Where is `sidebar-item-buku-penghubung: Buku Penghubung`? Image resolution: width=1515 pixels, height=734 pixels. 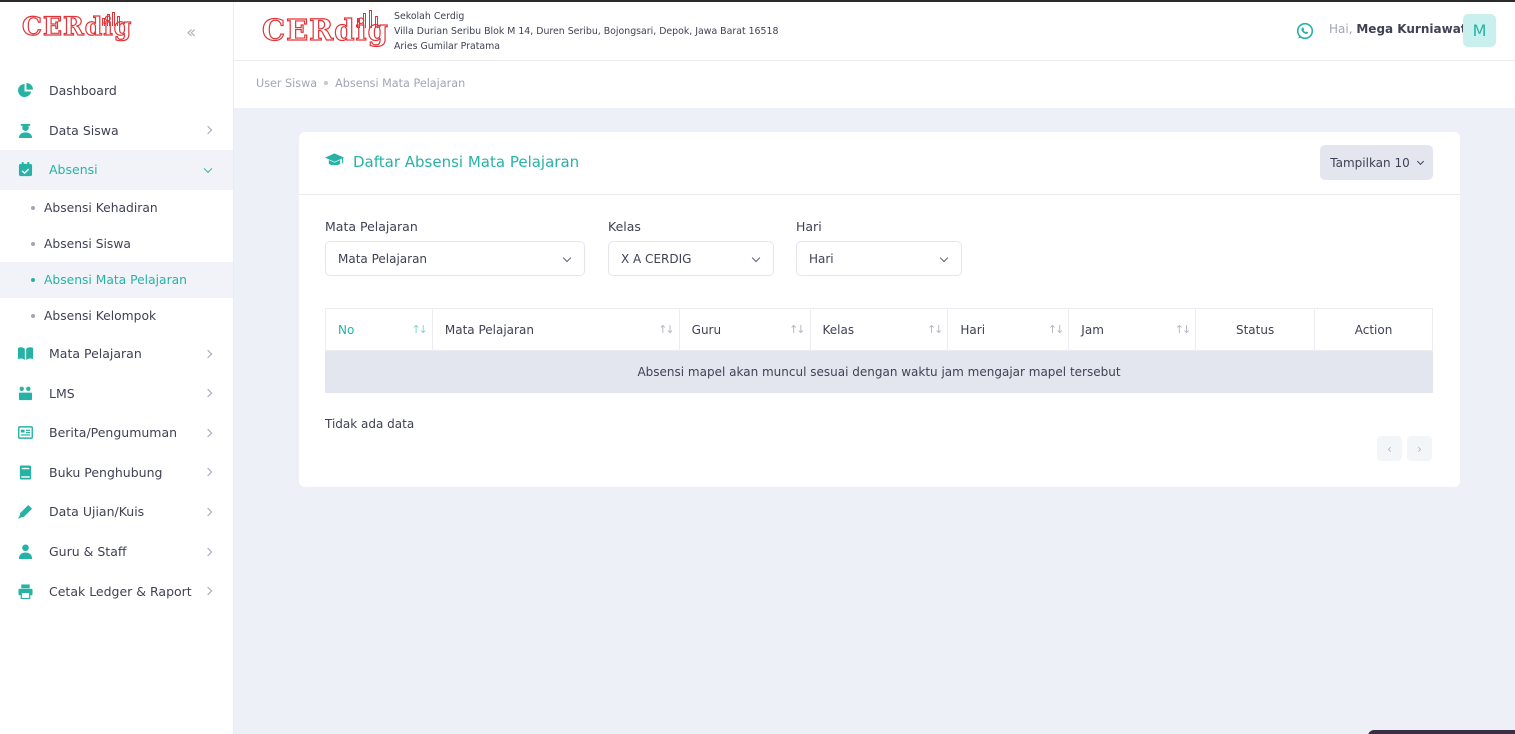
sidebar-item-buku-penghubung: Buku Penghubung is located at coordinates (116, 473).